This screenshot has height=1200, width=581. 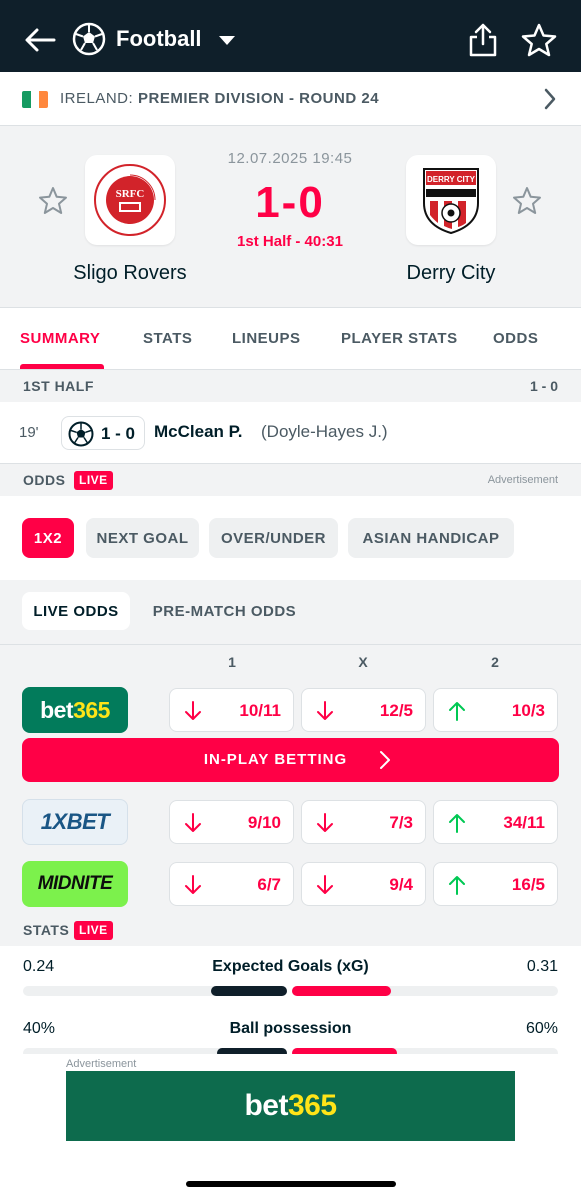 What do you see at coordinates (363, 884) in the screenshot?
I see `odds-cell: 9/4` at bounding box center [363, 884].